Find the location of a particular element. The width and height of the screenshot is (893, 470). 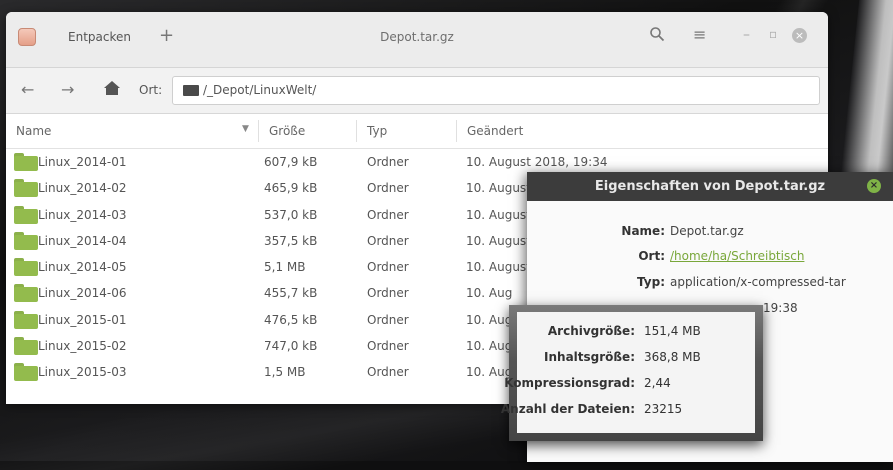

detail-value: 368,8 MB is located at coordinates (672, 357).